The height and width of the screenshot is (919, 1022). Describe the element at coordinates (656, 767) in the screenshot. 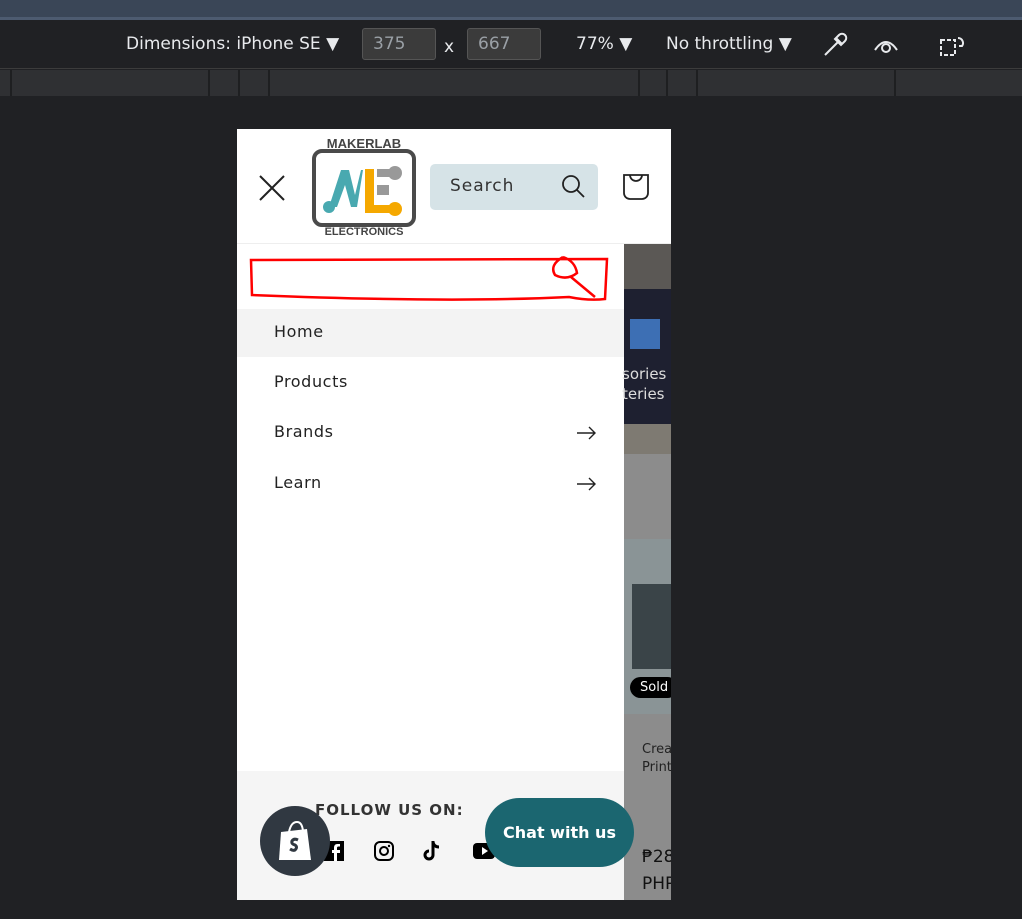

I see `product-title: Print` at that location.